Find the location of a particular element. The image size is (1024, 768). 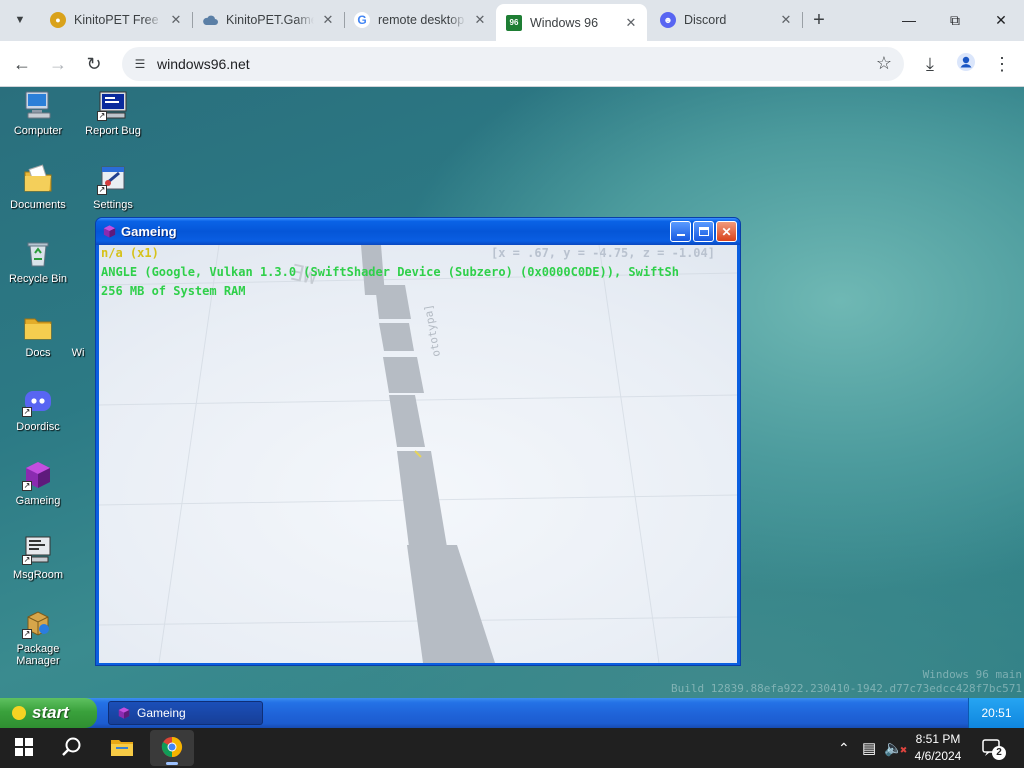

desktop-icon-package-manager: ↗ Package Manager is located at coordinates (38, 637).